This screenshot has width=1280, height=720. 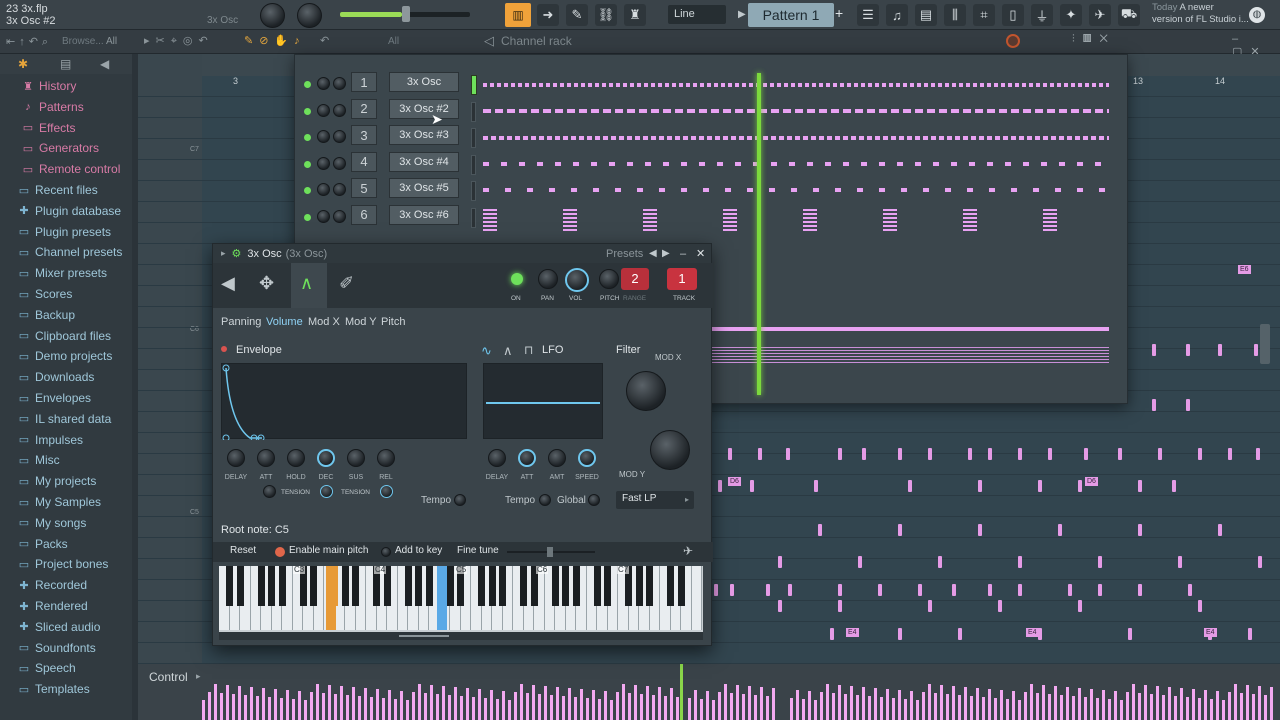 I want to click on master-pitch-knob, so click(x=309, y=15).